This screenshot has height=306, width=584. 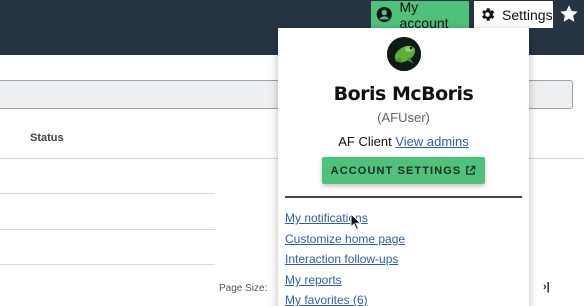 I want to click on external-link-icon, so click(x=471, y=170).